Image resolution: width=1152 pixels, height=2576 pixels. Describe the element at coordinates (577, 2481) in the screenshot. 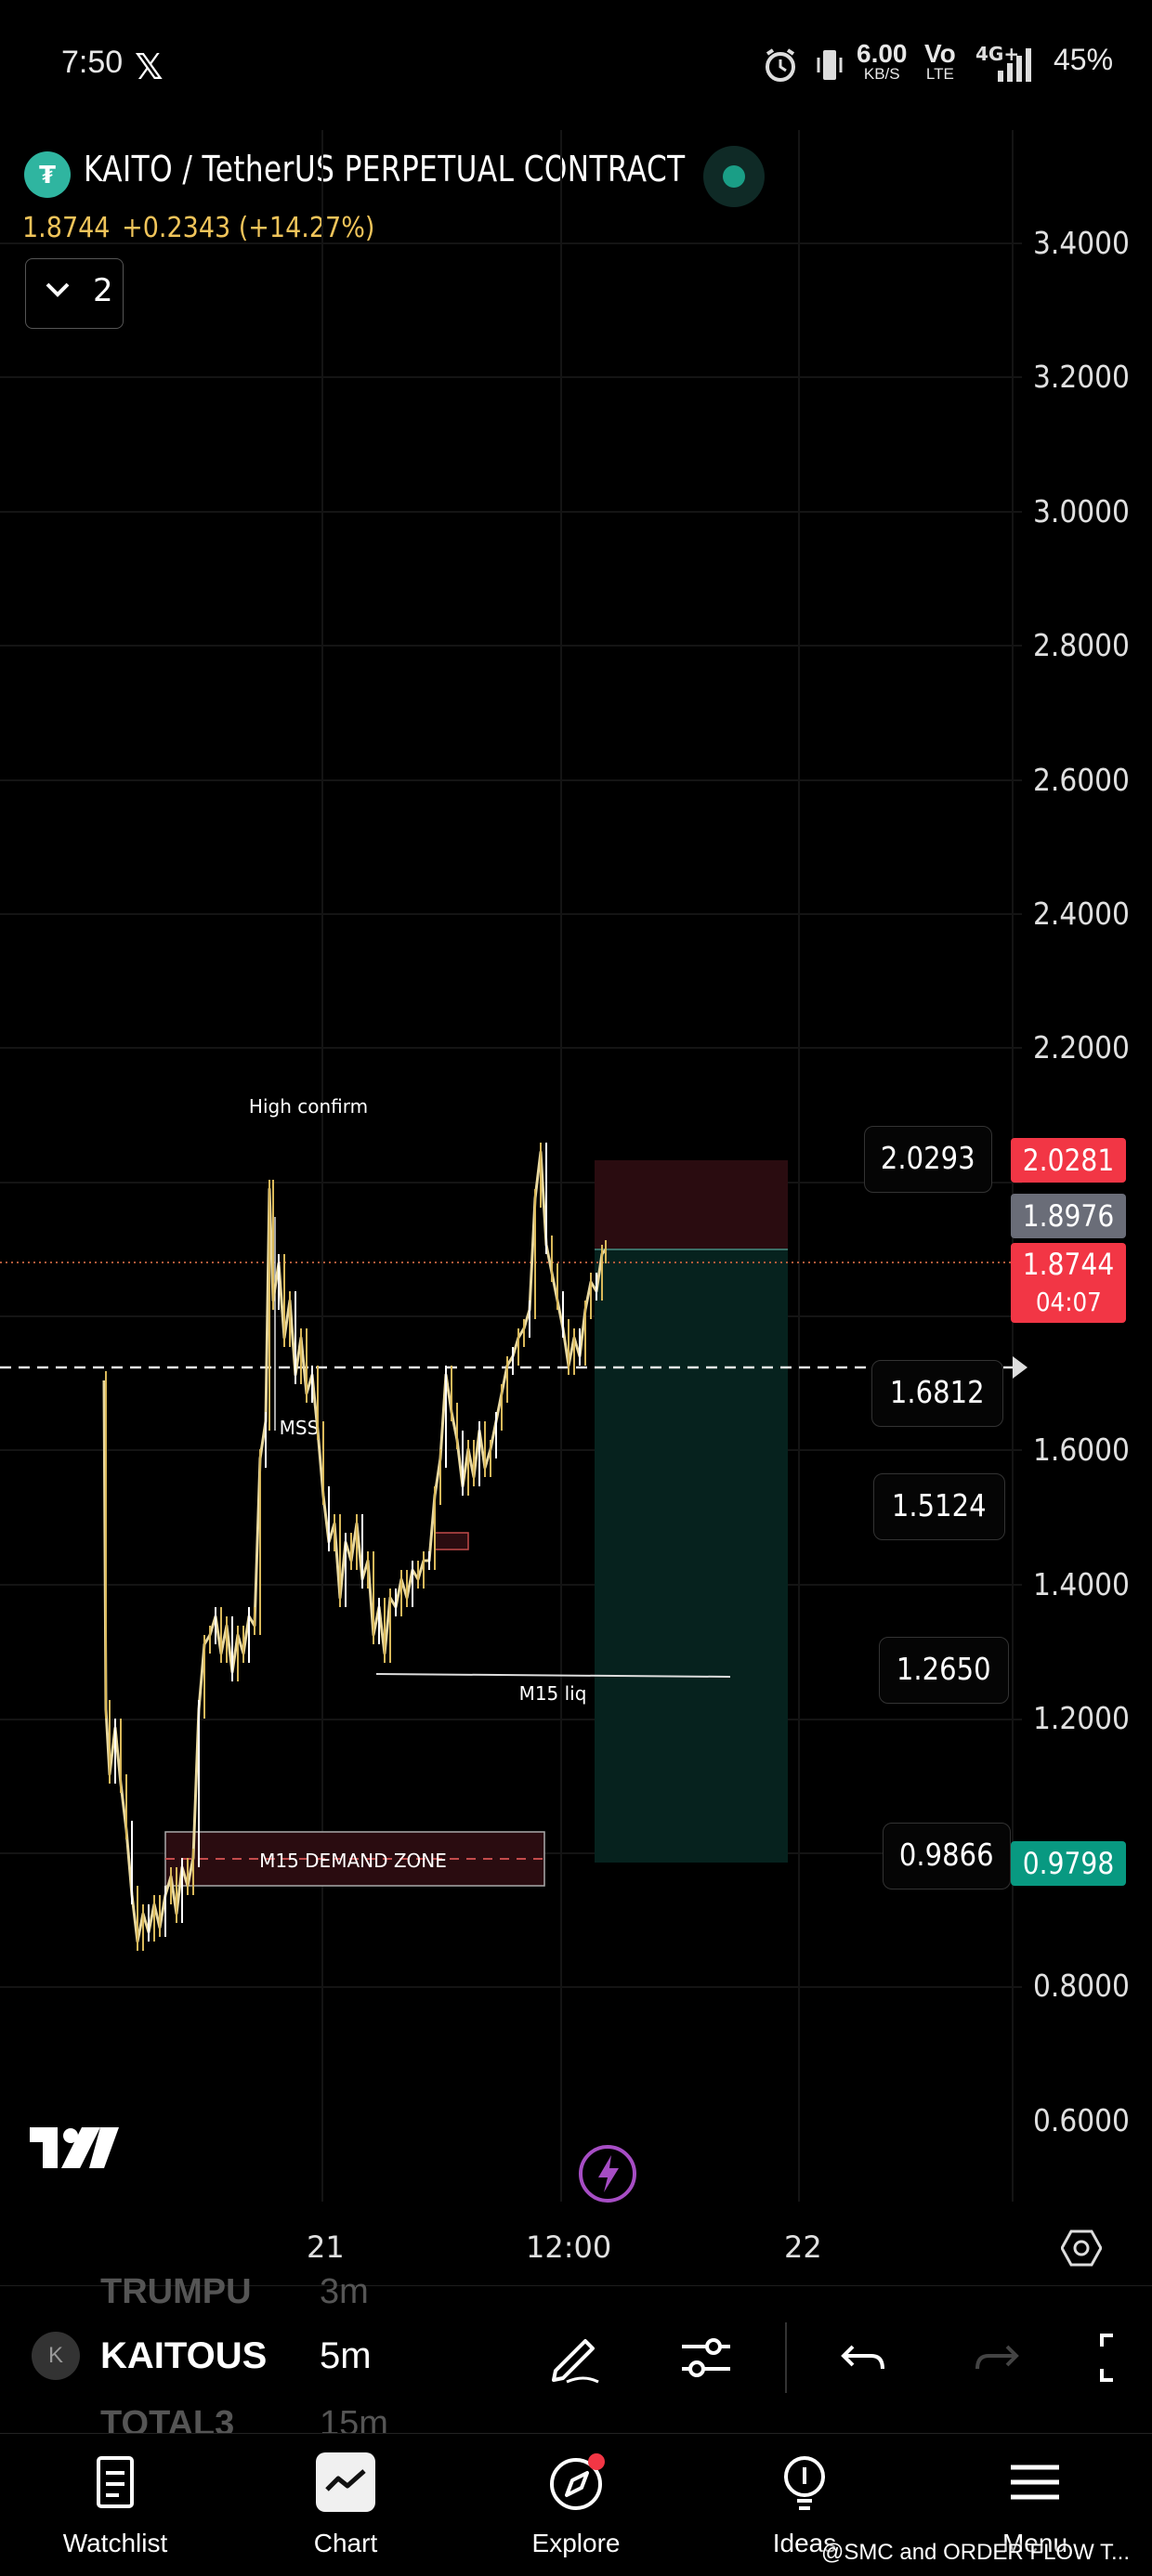

I see `compass-icon` at that location.